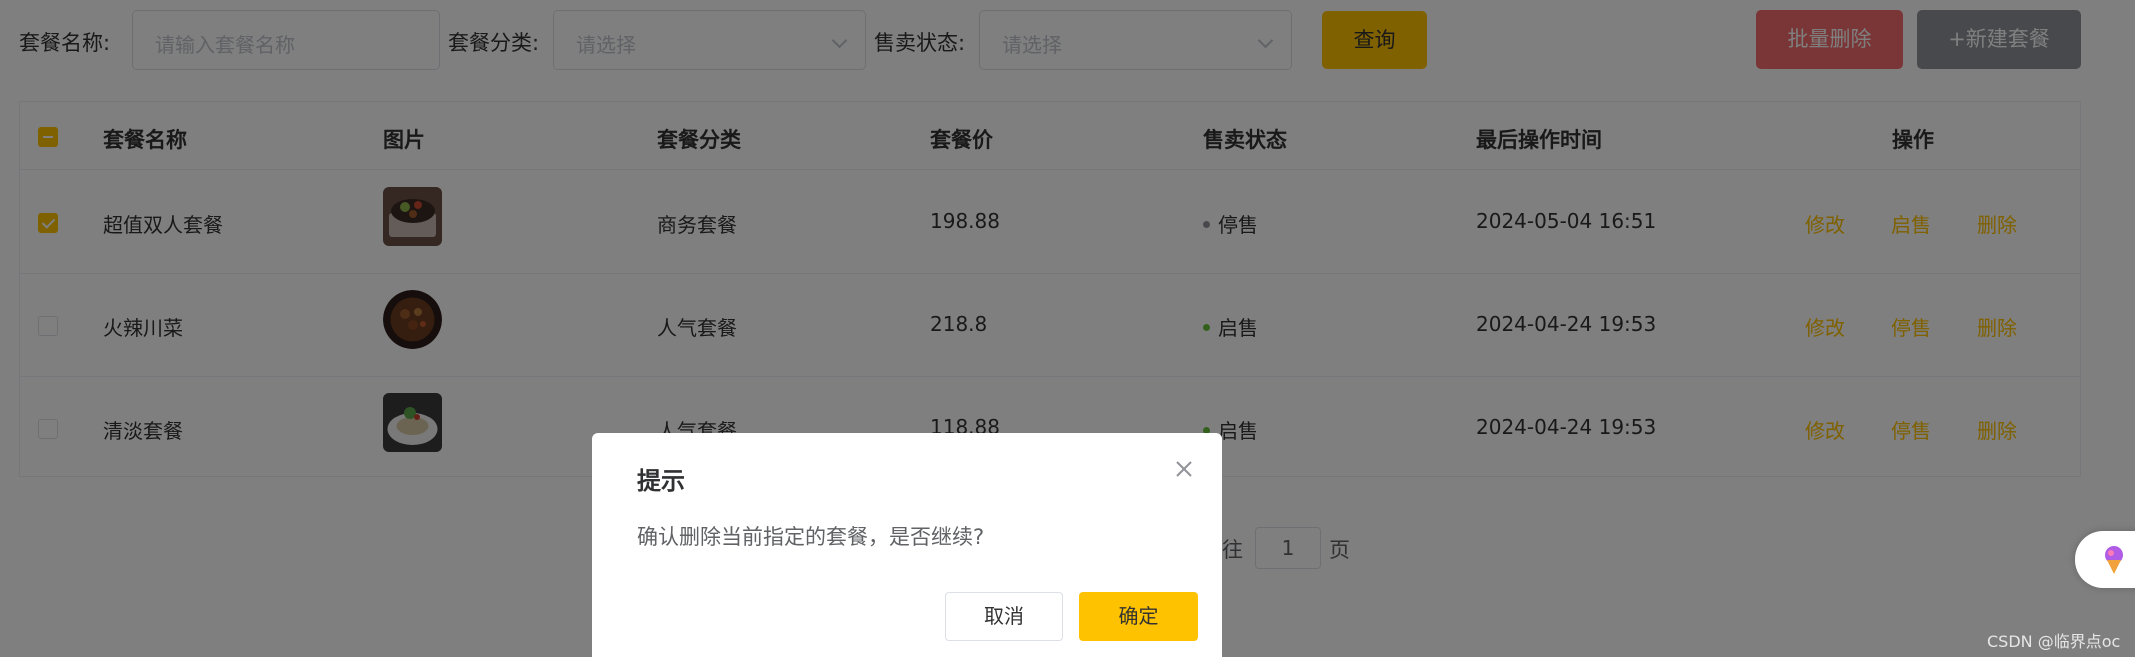  I want to click on watermark-text: CSDN @临界点oc, so click(2054, 641).